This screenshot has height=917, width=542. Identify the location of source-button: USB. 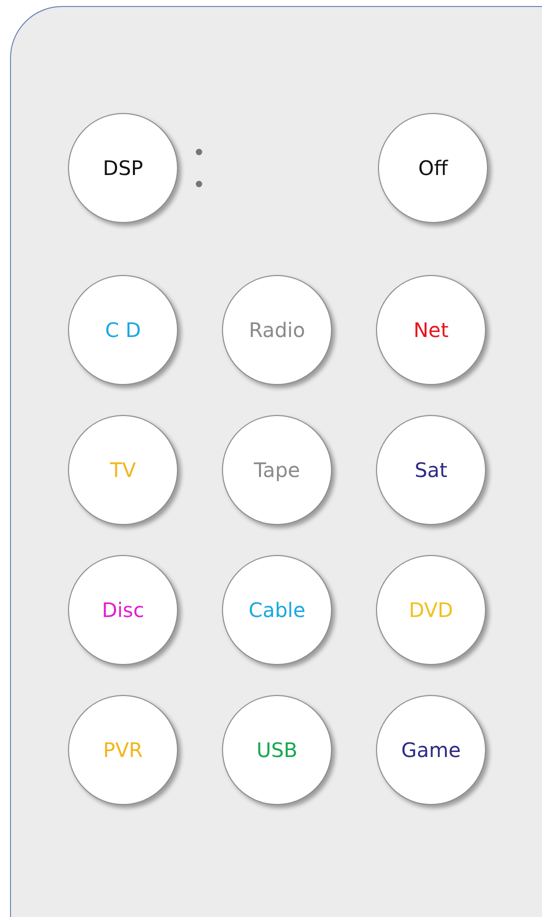
(277, 750).